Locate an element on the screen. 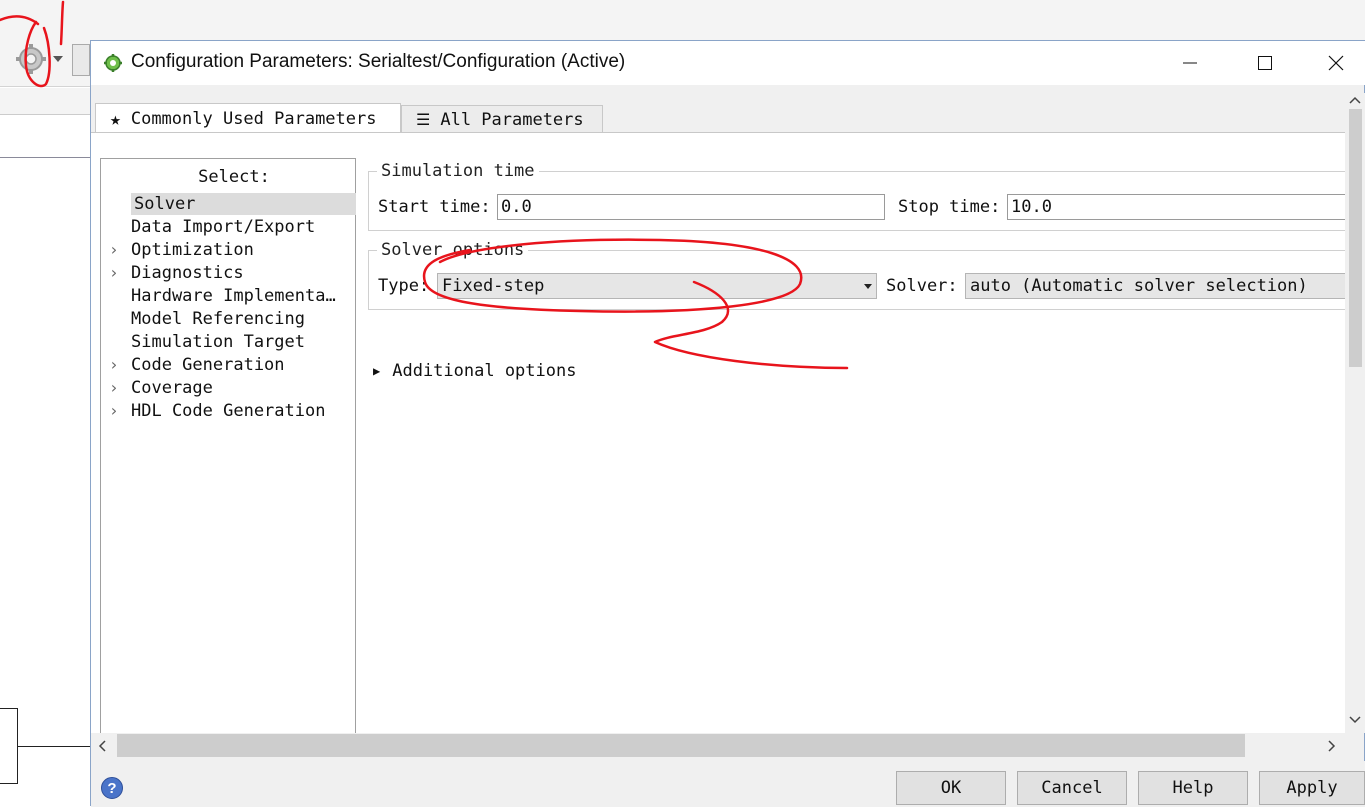 Image resolution: width=1365 pixels, height=807 pixels. vertical-scrollbar is located at coordinates (1355, 413).